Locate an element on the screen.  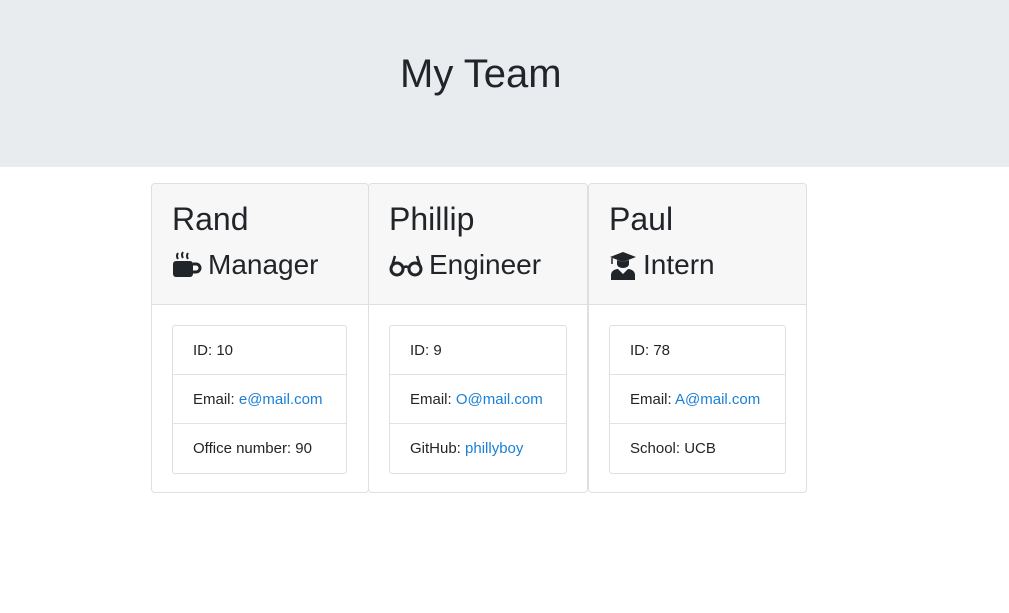
email-link: A@mail.com is located at coordinates (717, 399).